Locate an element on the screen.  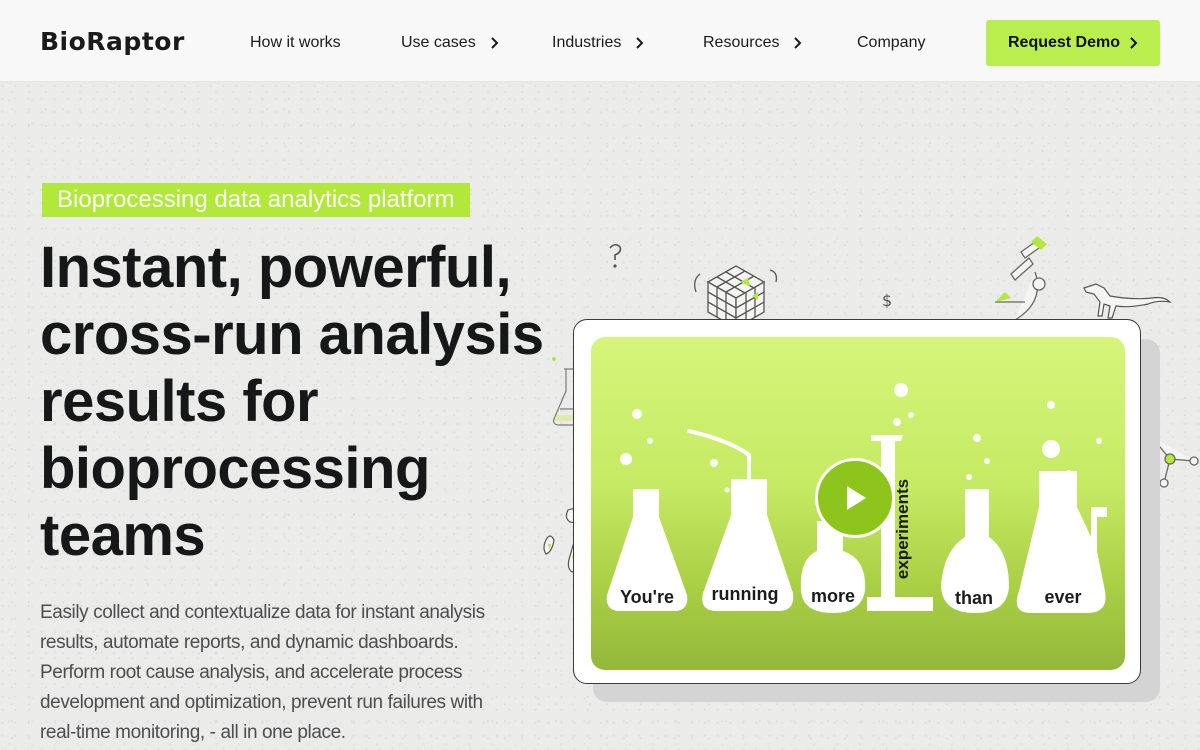
nav-item-label: Company is located at coordinates (891, 42).